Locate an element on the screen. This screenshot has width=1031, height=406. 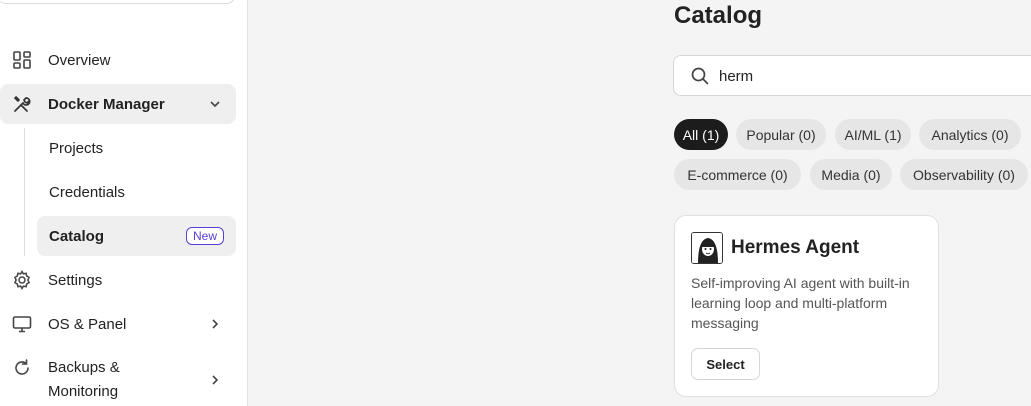
filter-chip-popular: Popular (0) is located at coordinates (781, 134).